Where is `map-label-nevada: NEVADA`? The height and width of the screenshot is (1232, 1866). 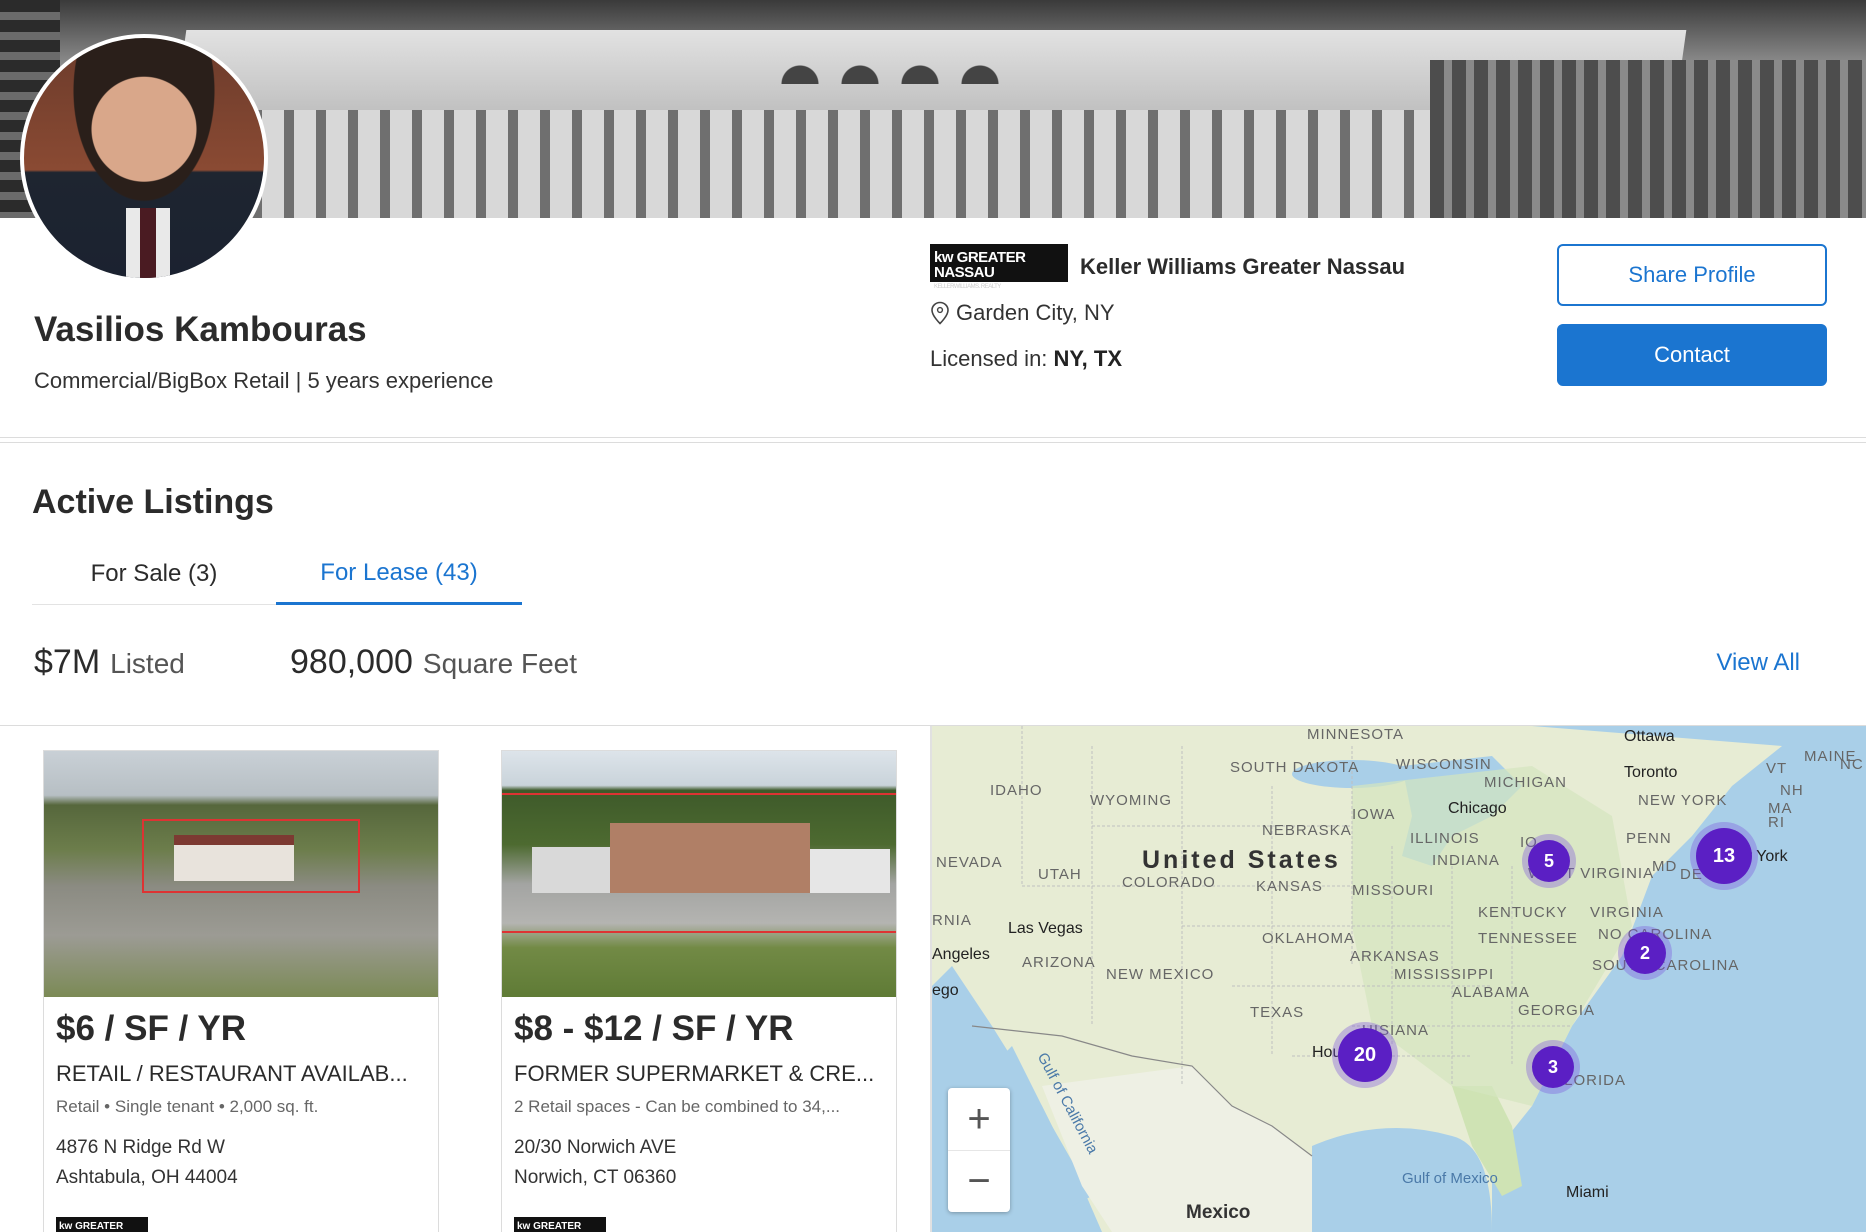
map-label-nevada: NEVADA is located at coordinates (969, 862).